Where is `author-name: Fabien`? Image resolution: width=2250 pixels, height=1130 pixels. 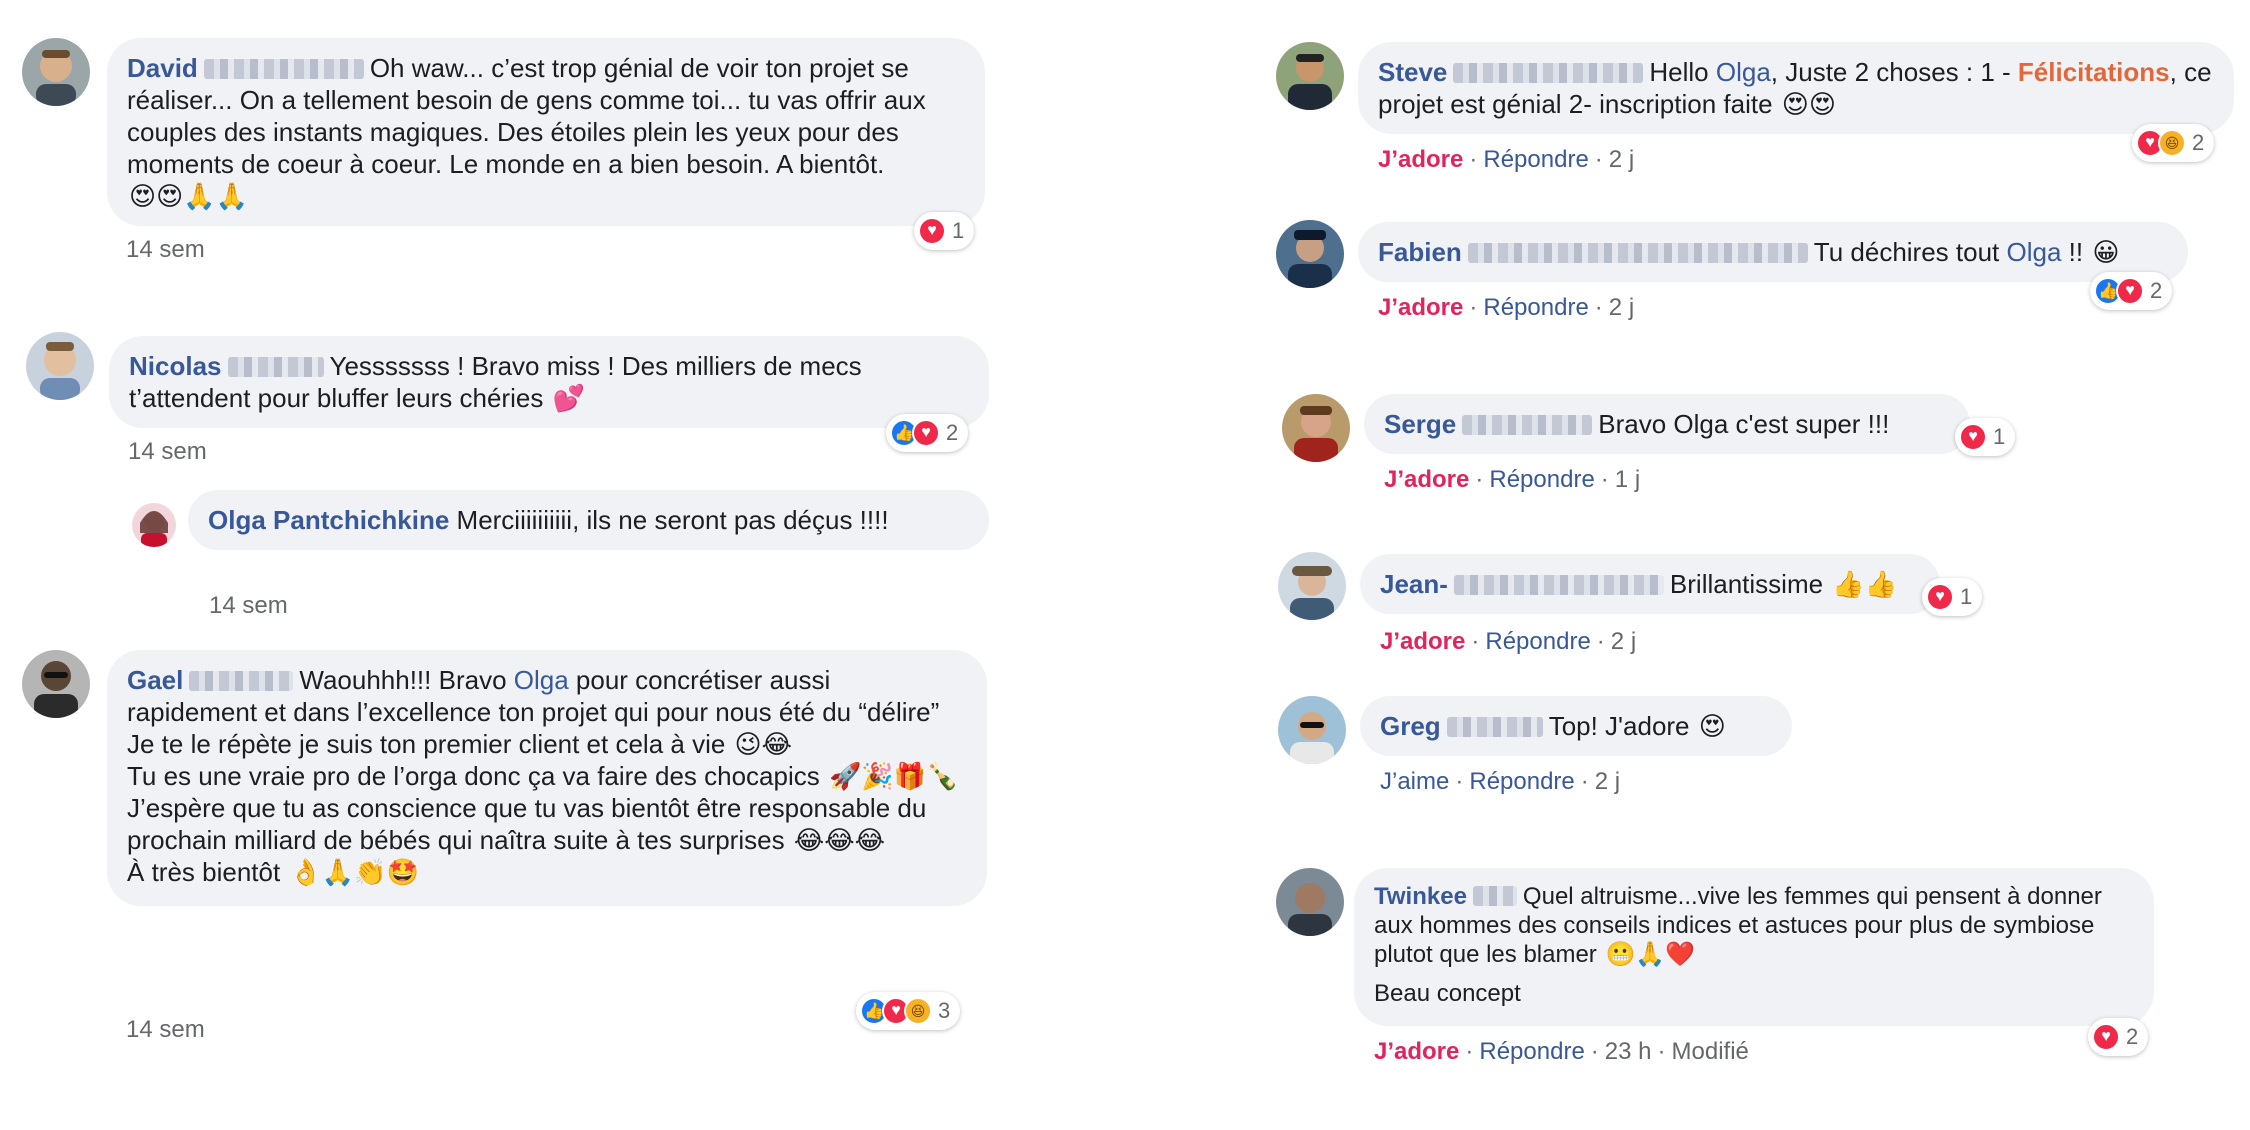 author-name: Fabien is located at coordinates (1420, 252).